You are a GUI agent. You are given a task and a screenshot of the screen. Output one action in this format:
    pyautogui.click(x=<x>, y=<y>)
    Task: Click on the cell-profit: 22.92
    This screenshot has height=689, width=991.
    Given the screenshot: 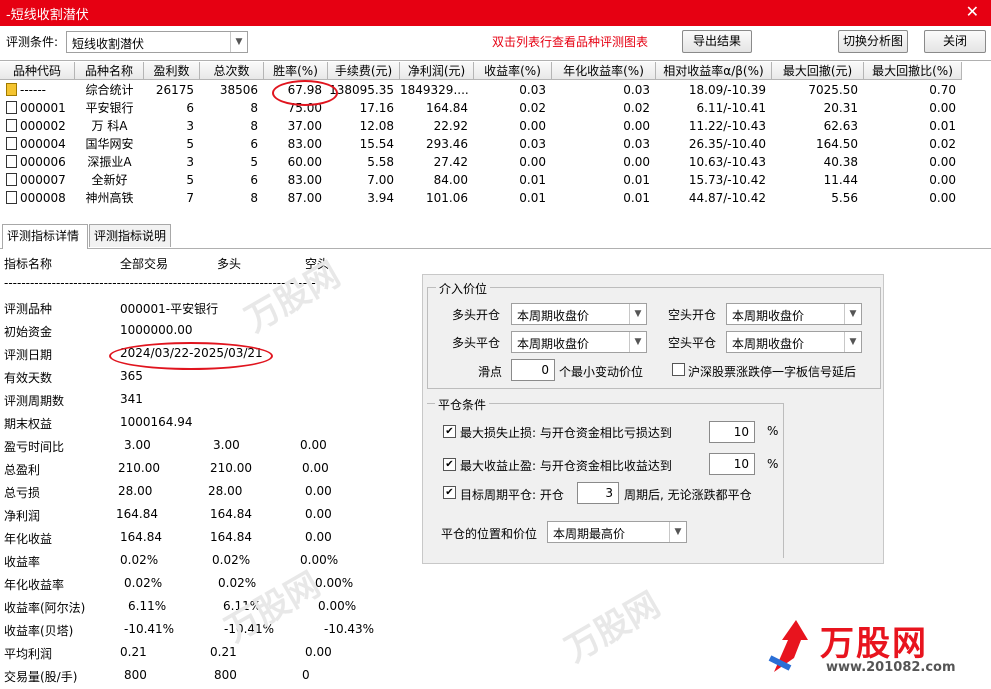 What is the action you would take?
    pyautogui.click(x=450, y=126)
    